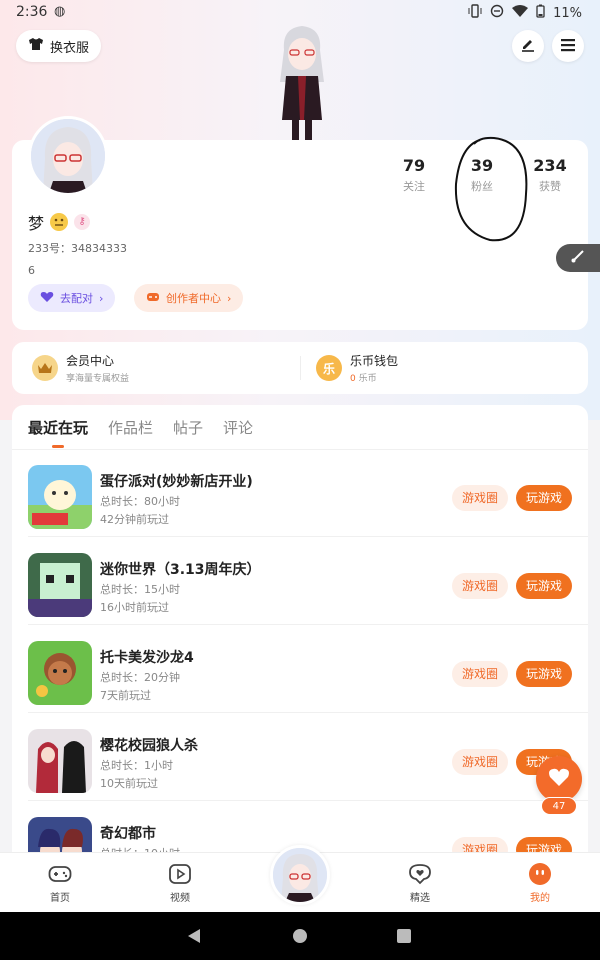  What do you see at coordinates (140, 589) in the screenshot?
I see `game-duration: 总时长：15小时` at bounding box center [140, 589].